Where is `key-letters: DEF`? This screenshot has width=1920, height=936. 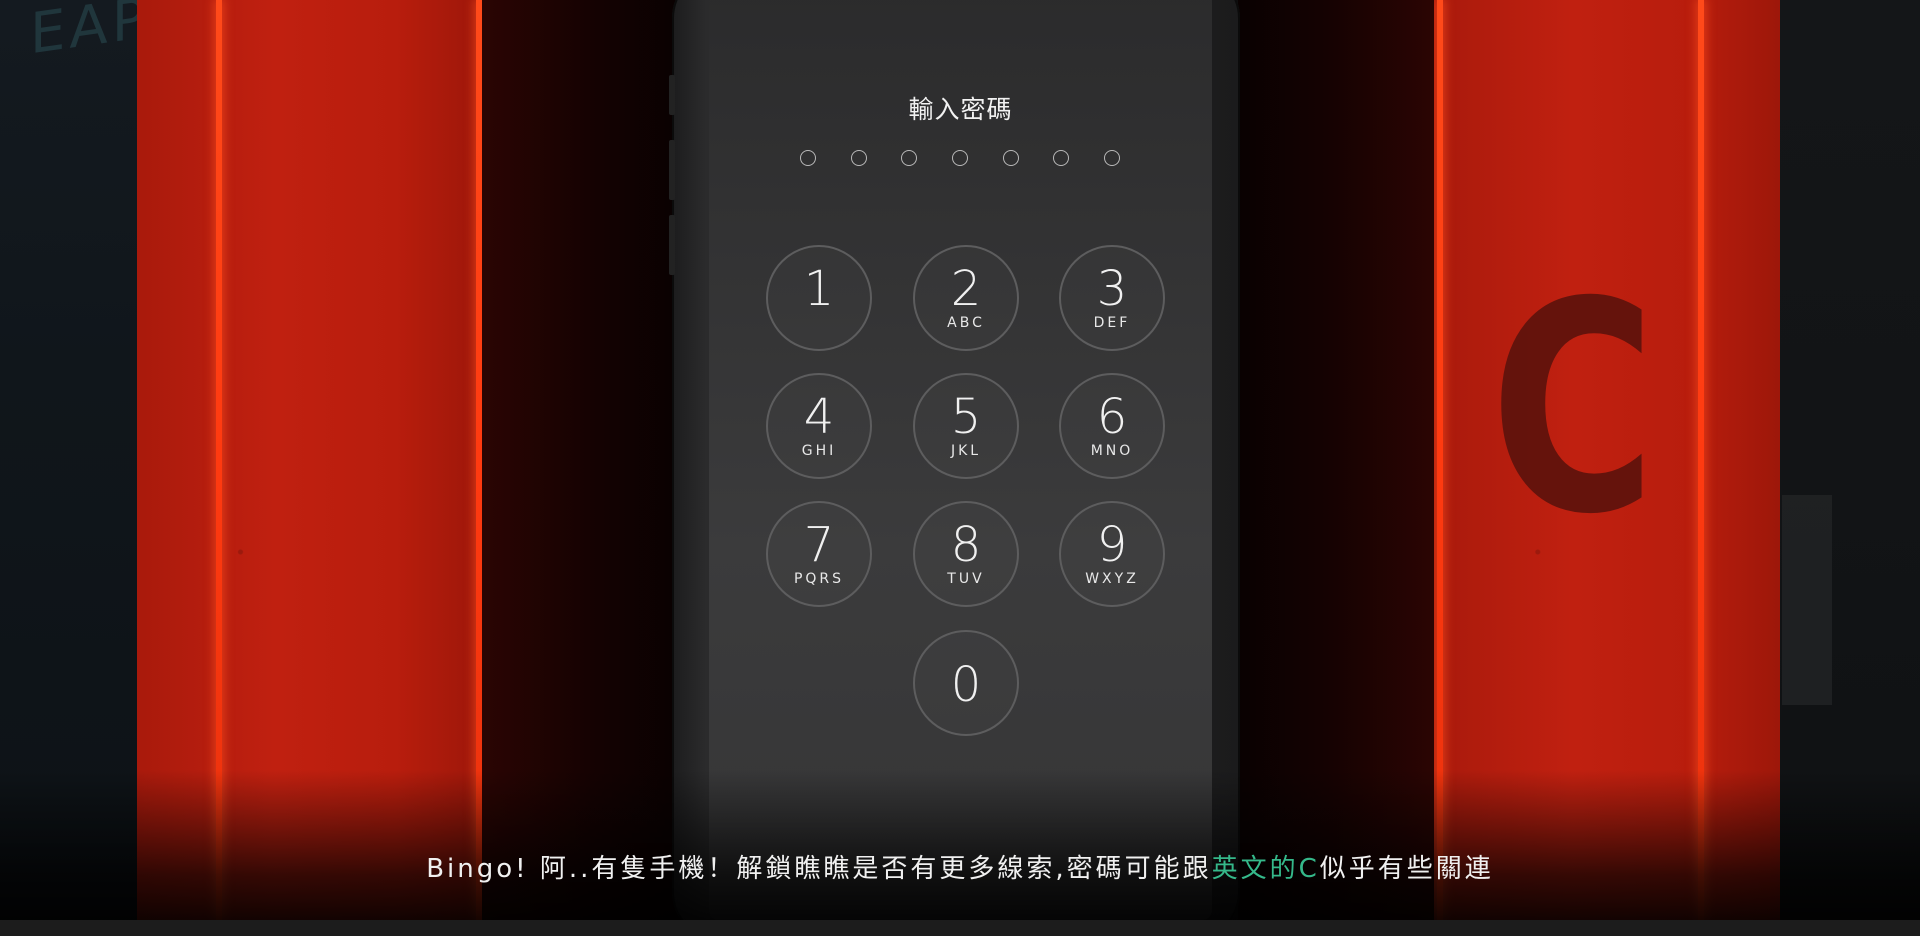 key-letters: DEF is located at coordinates (1112, 323).